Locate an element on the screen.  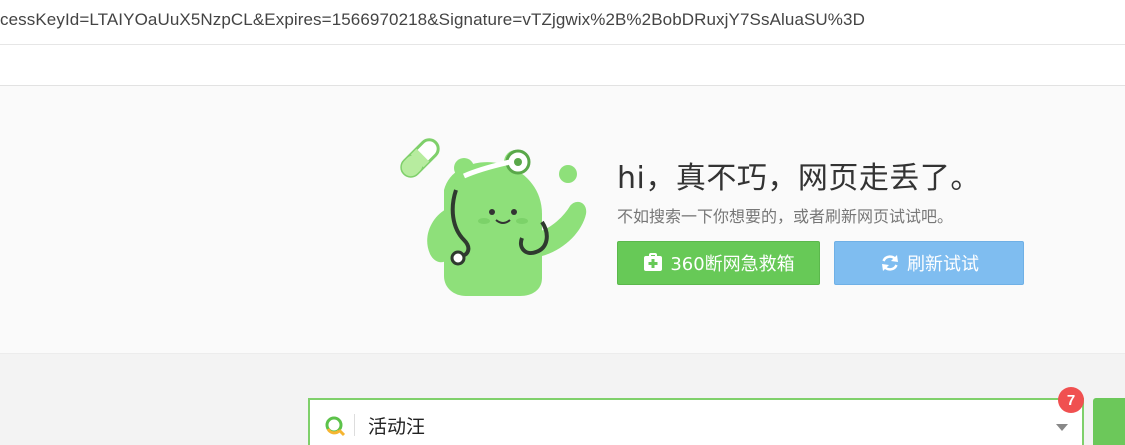
error-subline: 不如搜索一下你想要的，或者刷新网页试试吧。 is located at coordinates (785, 216).